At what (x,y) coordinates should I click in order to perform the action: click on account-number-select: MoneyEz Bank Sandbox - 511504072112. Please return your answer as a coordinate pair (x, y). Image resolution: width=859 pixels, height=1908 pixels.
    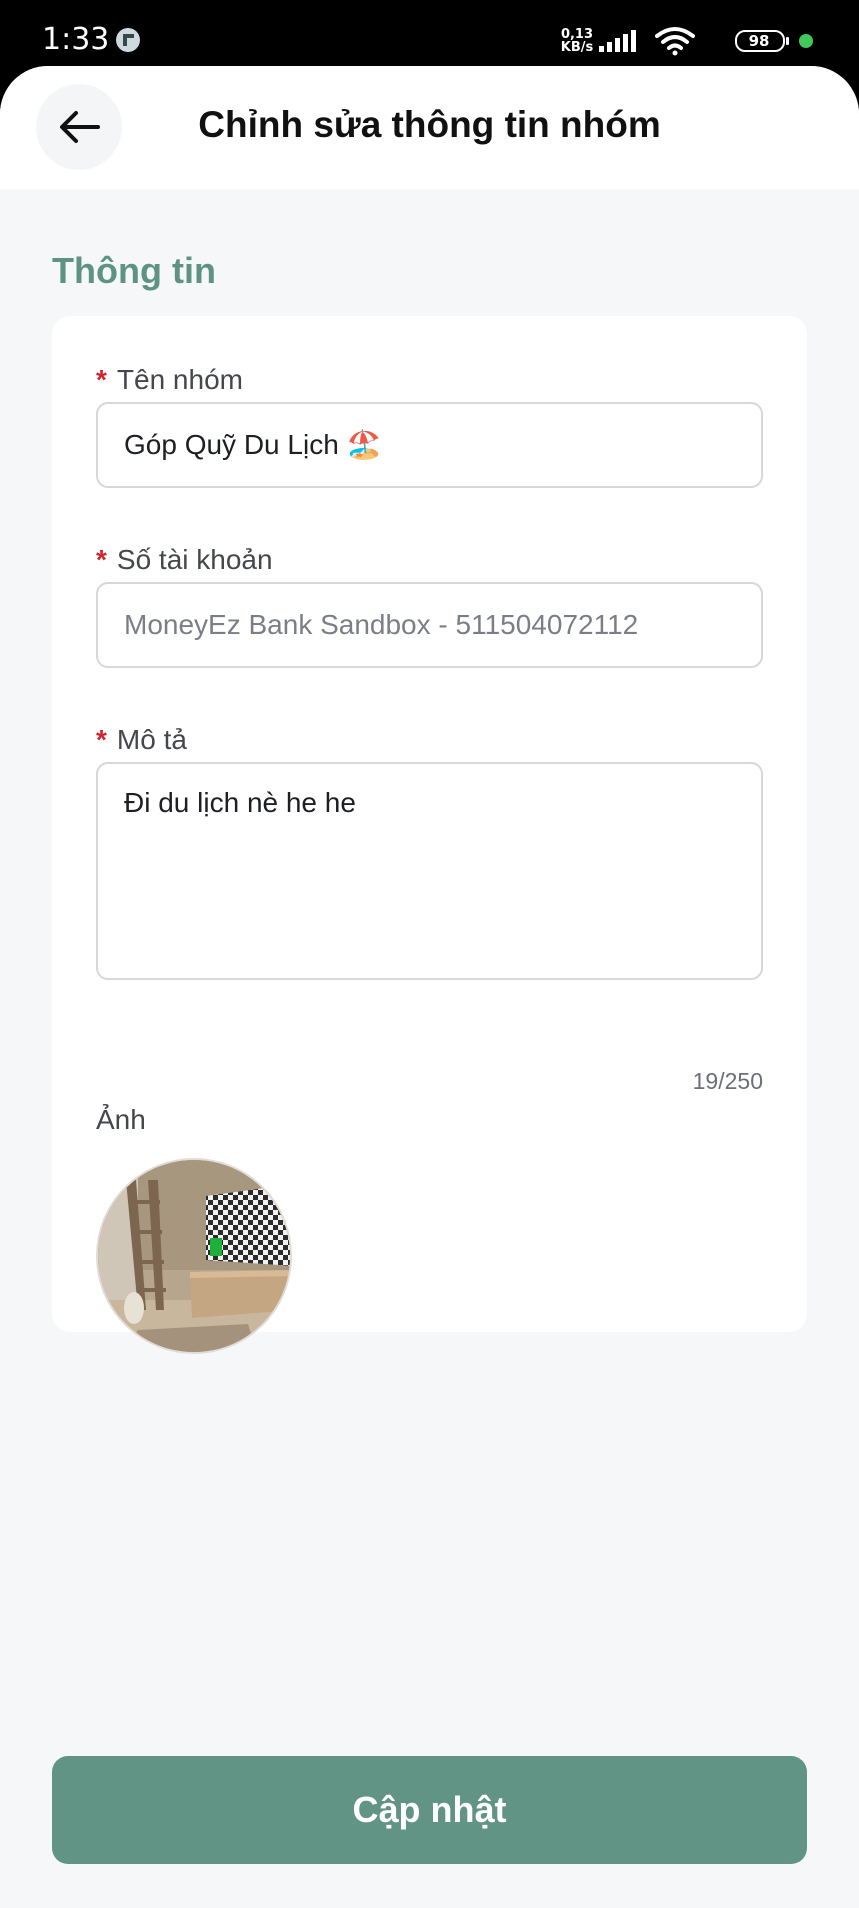
    Looking at the image, I should click on (429, 625).